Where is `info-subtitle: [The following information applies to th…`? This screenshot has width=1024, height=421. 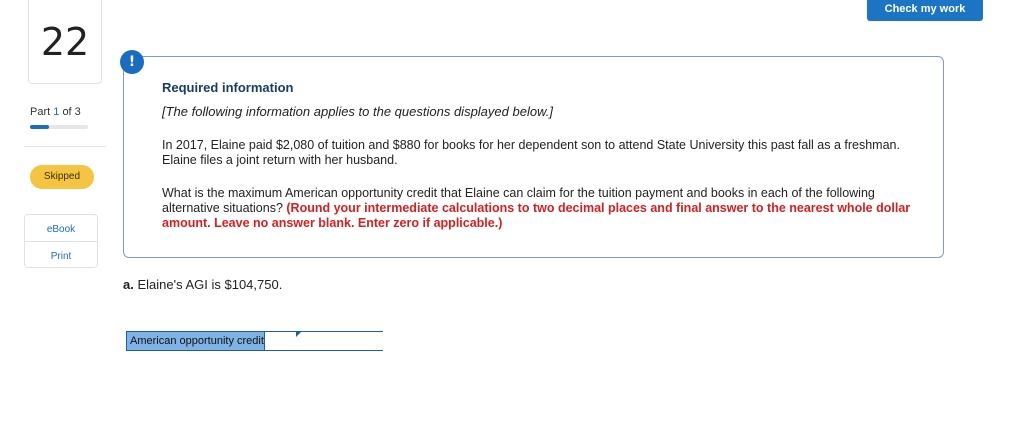 info-subtitle: [The following information applies to th… is located at coordinates (357, 111).